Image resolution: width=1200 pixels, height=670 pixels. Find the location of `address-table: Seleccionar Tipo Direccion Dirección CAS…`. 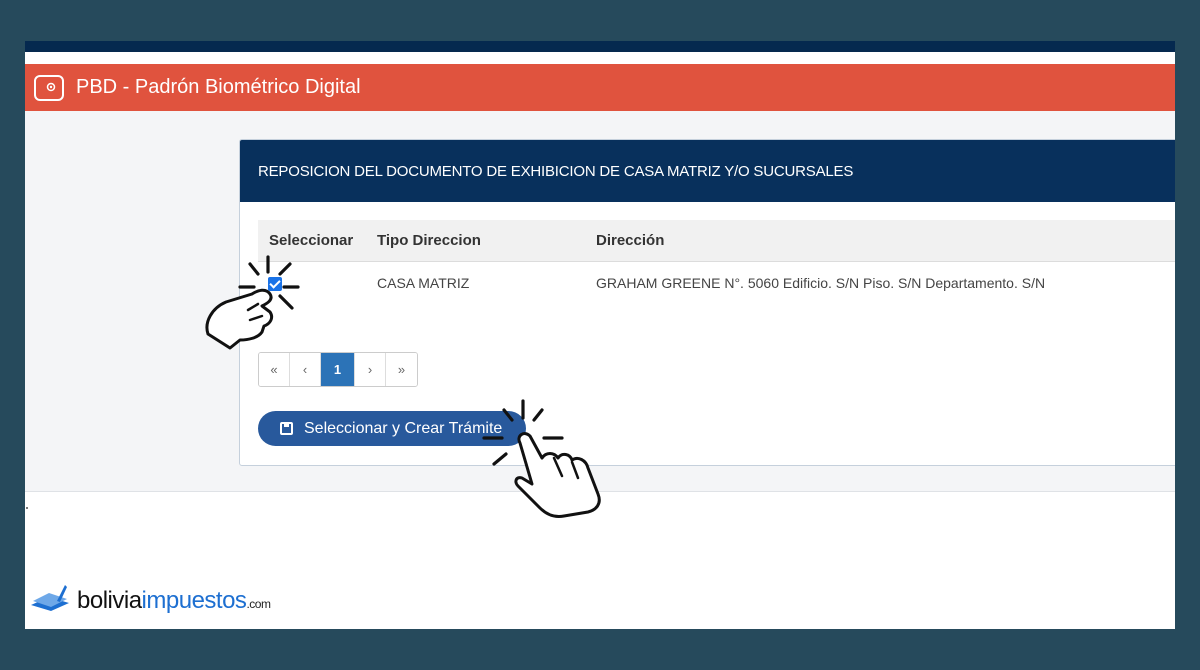

address-table: Seleccionar Tipo Direccion Dirección CAS… is located at coordinates (716, 262).